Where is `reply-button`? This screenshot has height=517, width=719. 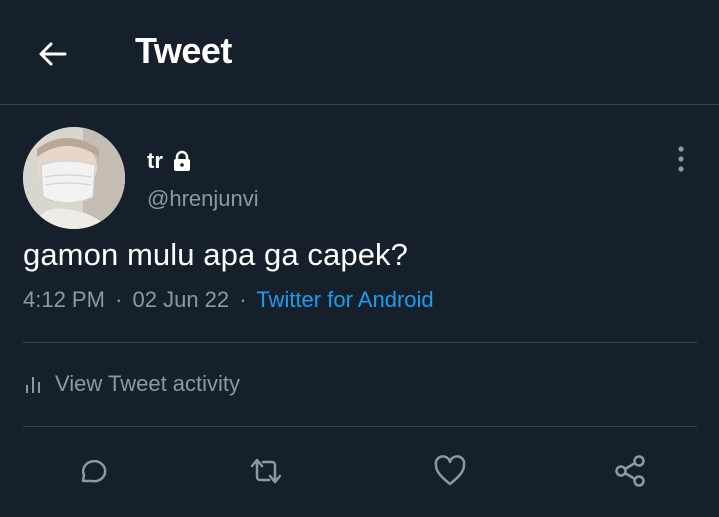 reply-button is located at coordinates (91, 471).